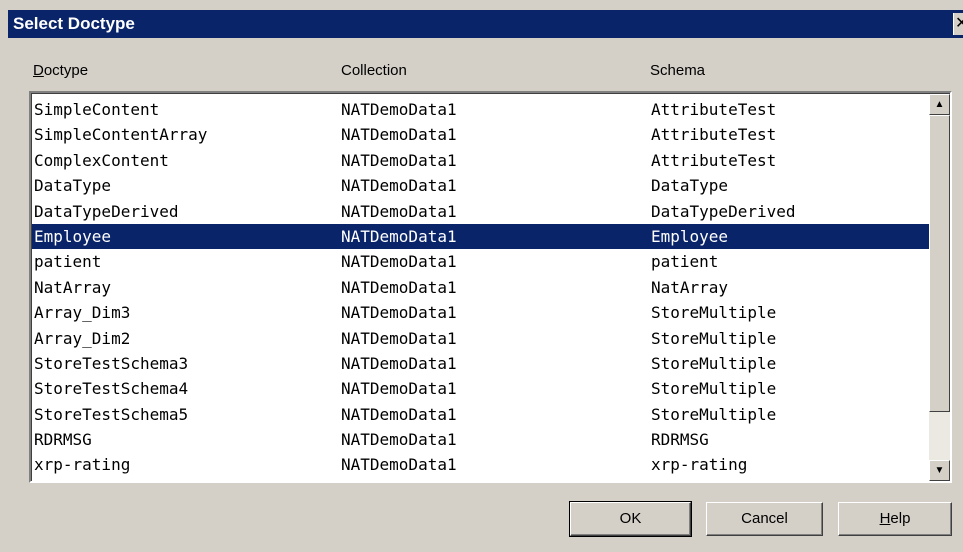 This screenshot has height=552, width=963. What do you see at coordinates (97, 109) in the screenshot?
I see `doctype-cell: SimpleContent` at bounding box center [97, 109].